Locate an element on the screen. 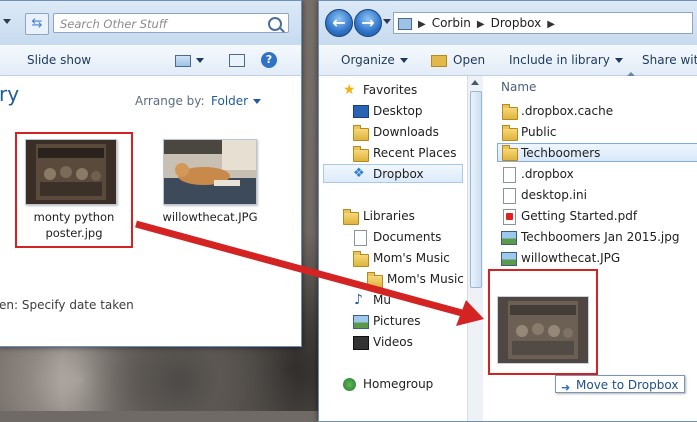 Image resolution: width=697 pixels, height=422 pixels. annotation-arrow-line is located at coordinates (299, 268).